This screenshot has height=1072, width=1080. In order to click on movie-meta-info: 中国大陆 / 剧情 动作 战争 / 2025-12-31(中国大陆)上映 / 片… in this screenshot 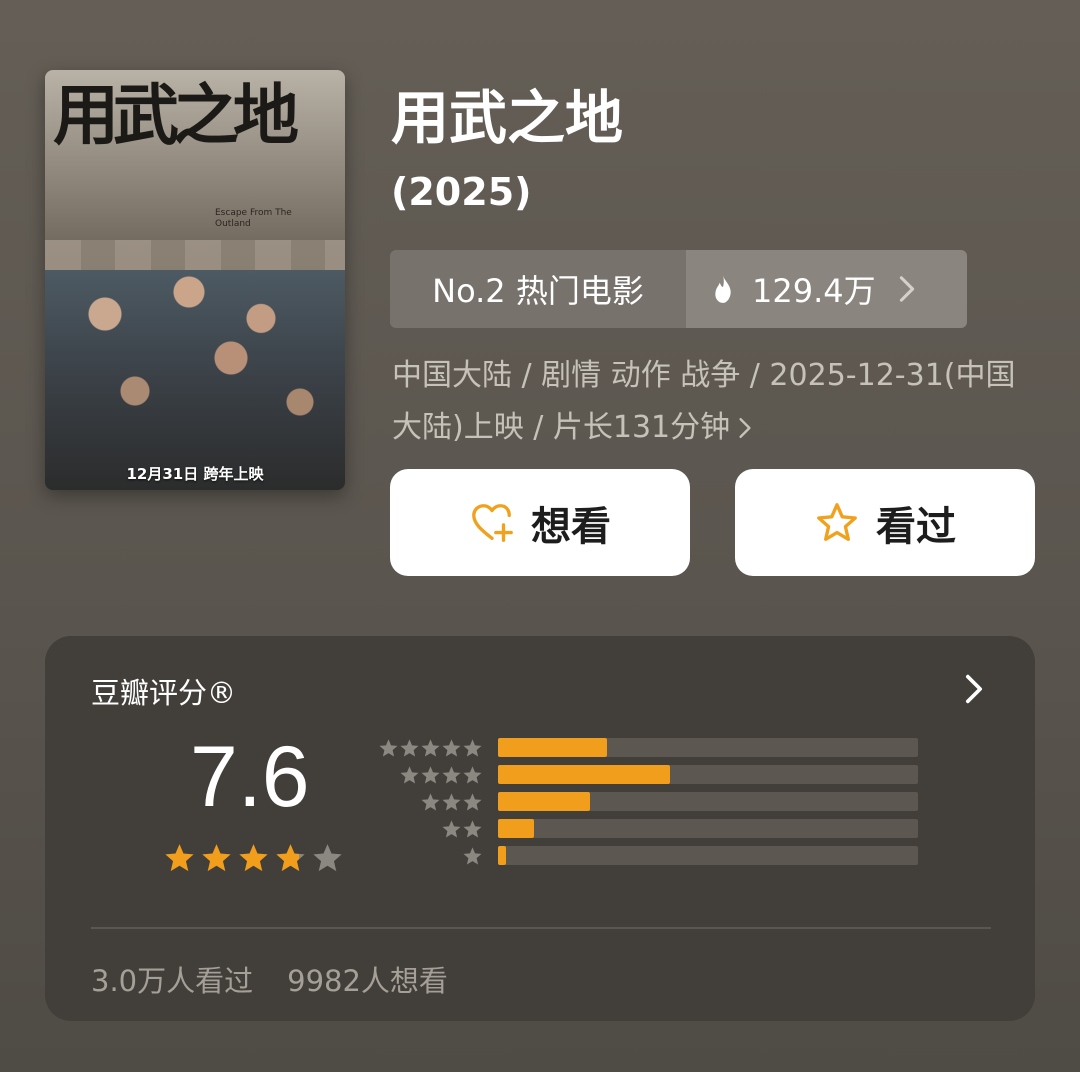, I will do `click(712, 402)`.